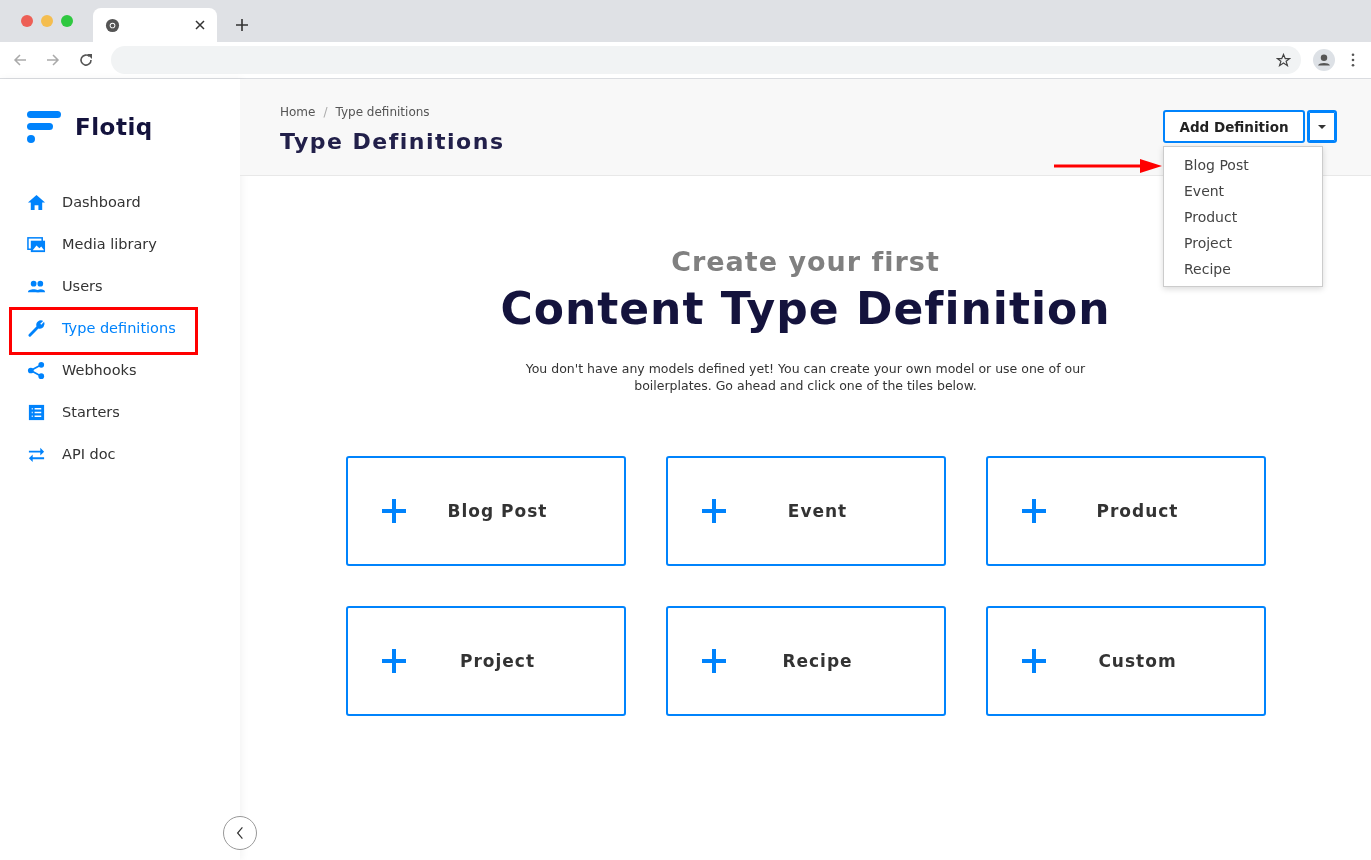  What do you see at coordinates (1243, 165) in the screenshot?
I see `dropdown-item: Blog Post` at bounding box center [1243, 165].